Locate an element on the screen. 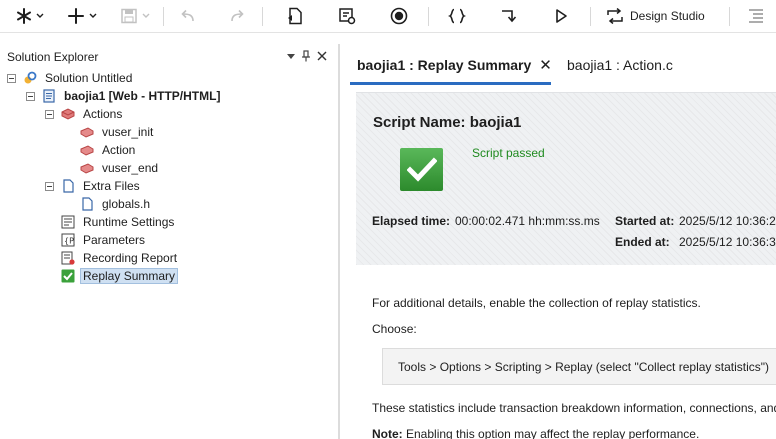 The height and width of the screenshot is (439, 776). tree-item-parameters: {P} Parameters is located at coordinates (104, 240).